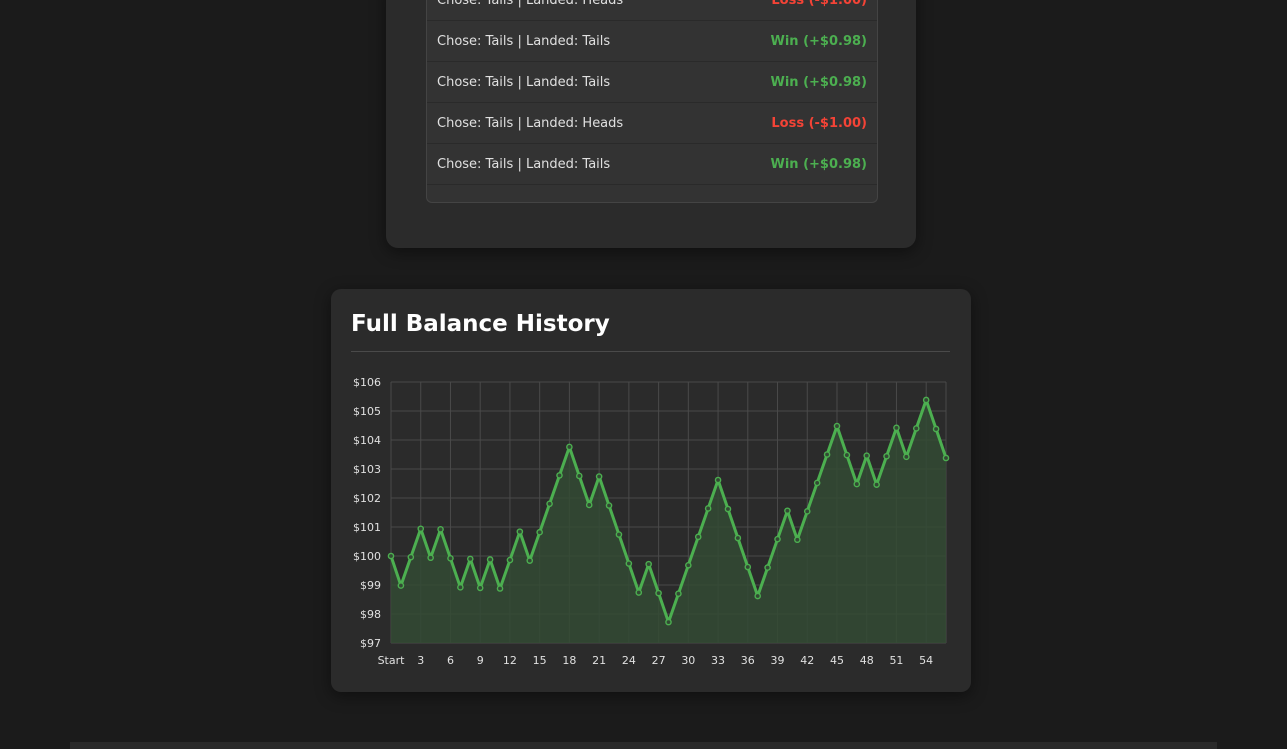 The height and width of the screenshot is (749, 1287). What do you see at coordinates (540, 660) in the screenshot?
I see `x-tick-label: 15` at bounding box center [540, 660].